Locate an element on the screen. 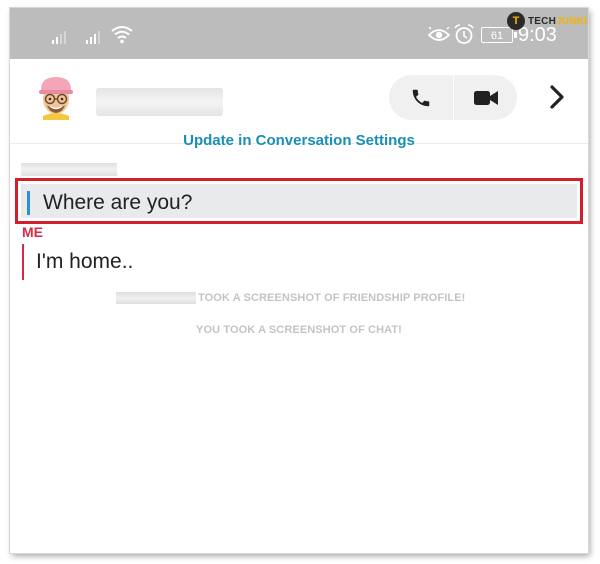 The width and height of the screenshot is (600, 564). screenshot-notice: YOU TOOK A SCREENSHOT OF CHAT! is located at coordinates (299, 330).